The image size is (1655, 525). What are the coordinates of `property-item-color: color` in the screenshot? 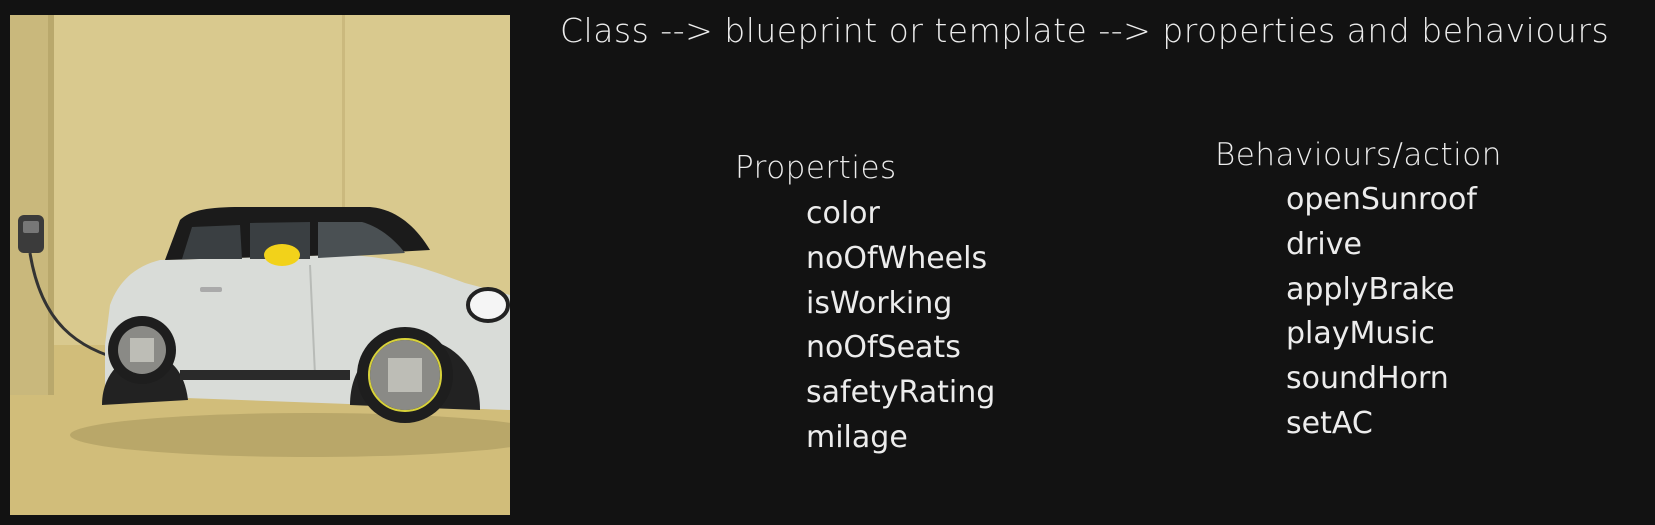 It's located at (843, 213).